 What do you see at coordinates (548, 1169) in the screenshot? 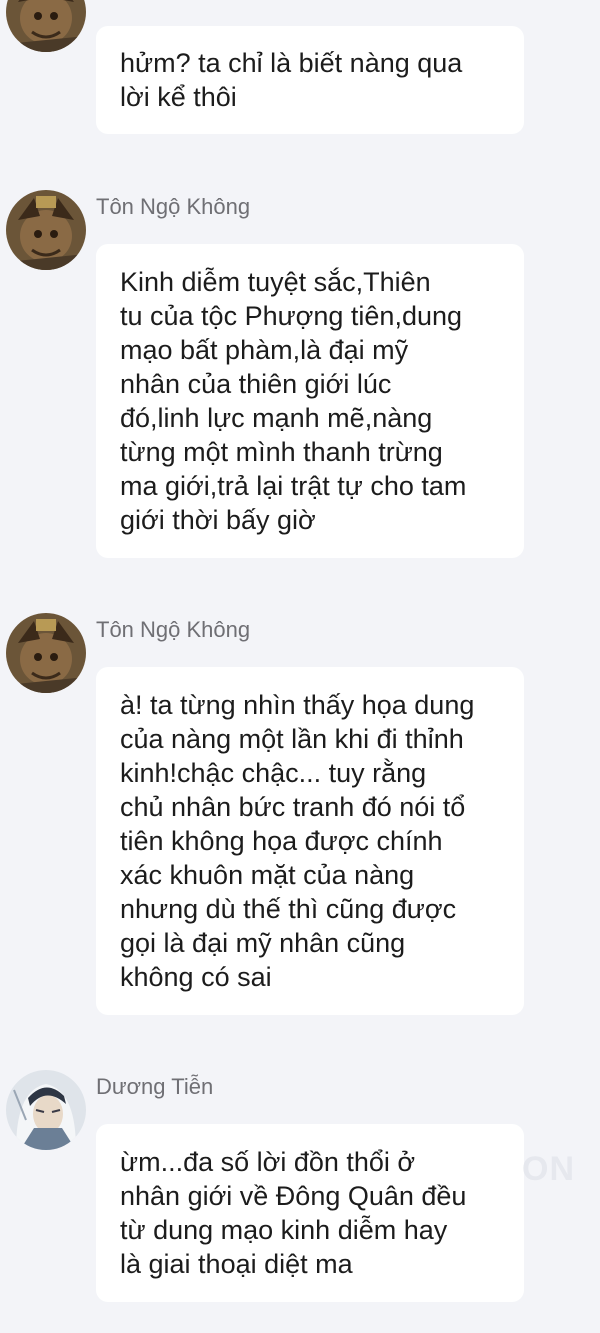
I see `watermark-text: ON` at bounding box center [548, 1169].